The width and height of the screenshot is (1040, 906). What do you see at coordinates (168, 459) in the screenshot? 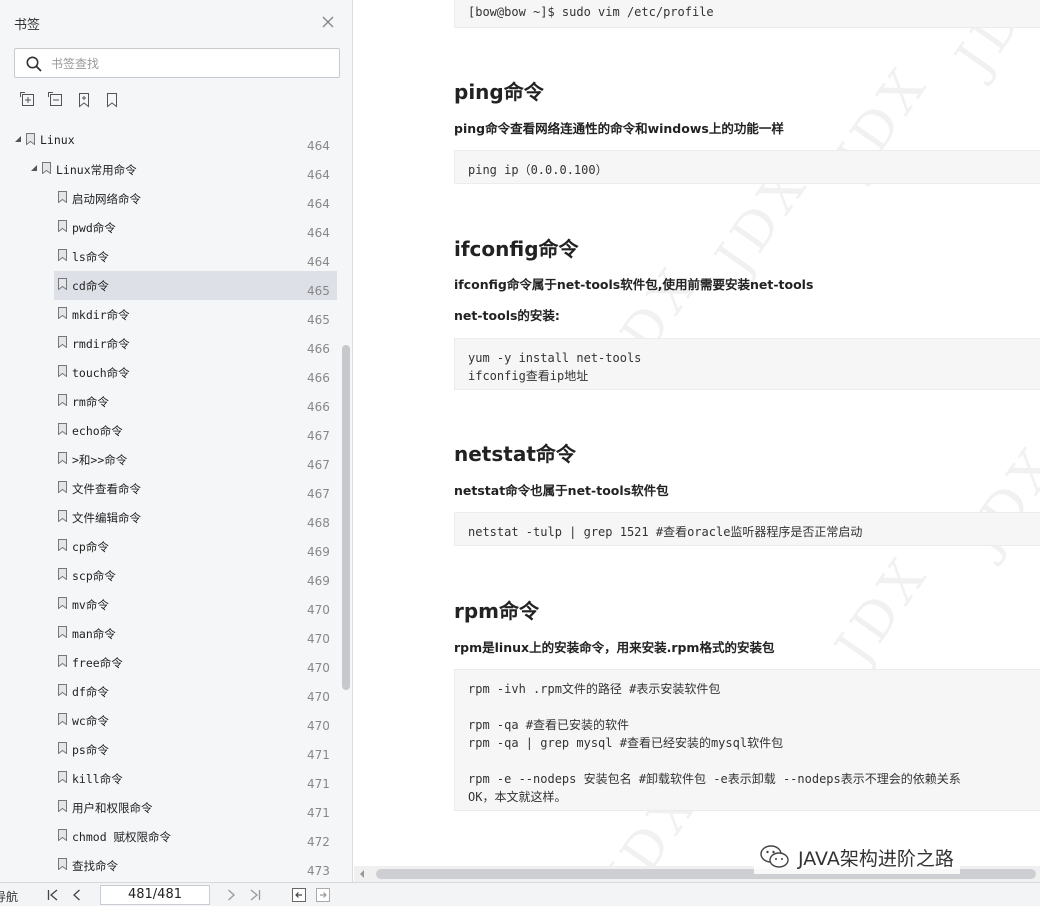
I see `bookmark-item: >和>>命令 467` at bounding box center [168, 459].